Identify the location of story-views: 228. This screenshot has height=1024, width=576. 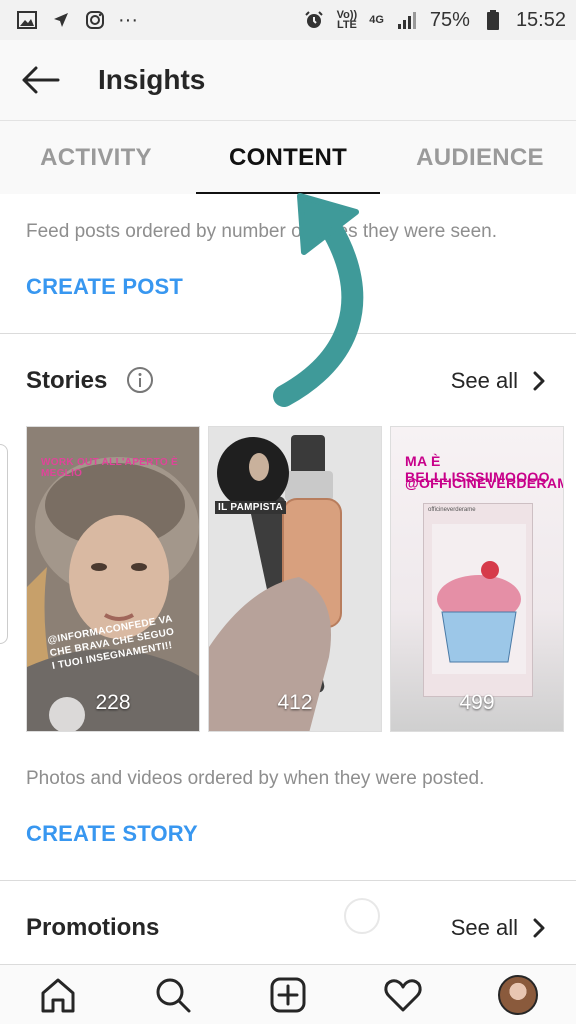
(113, 702).